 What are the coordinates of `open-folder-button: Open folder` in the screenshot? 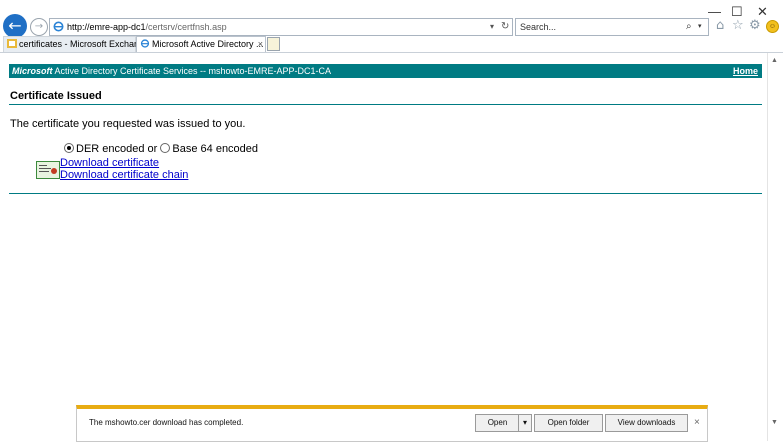 It's located at (568, 423).